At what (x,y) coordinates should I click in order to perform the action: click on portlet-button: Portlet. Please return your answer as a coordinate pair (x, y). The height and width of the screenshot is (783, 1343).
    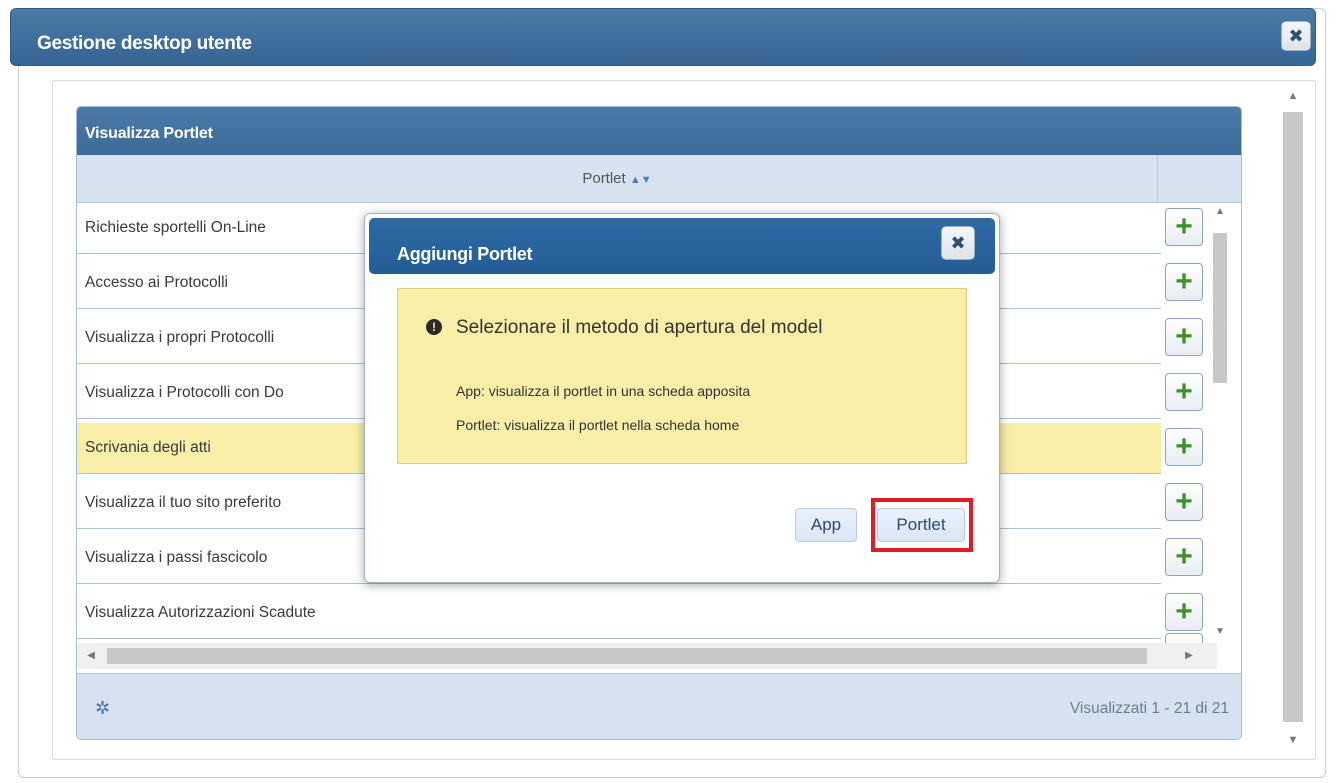
    Looking at the image, I should click on (921, 525).